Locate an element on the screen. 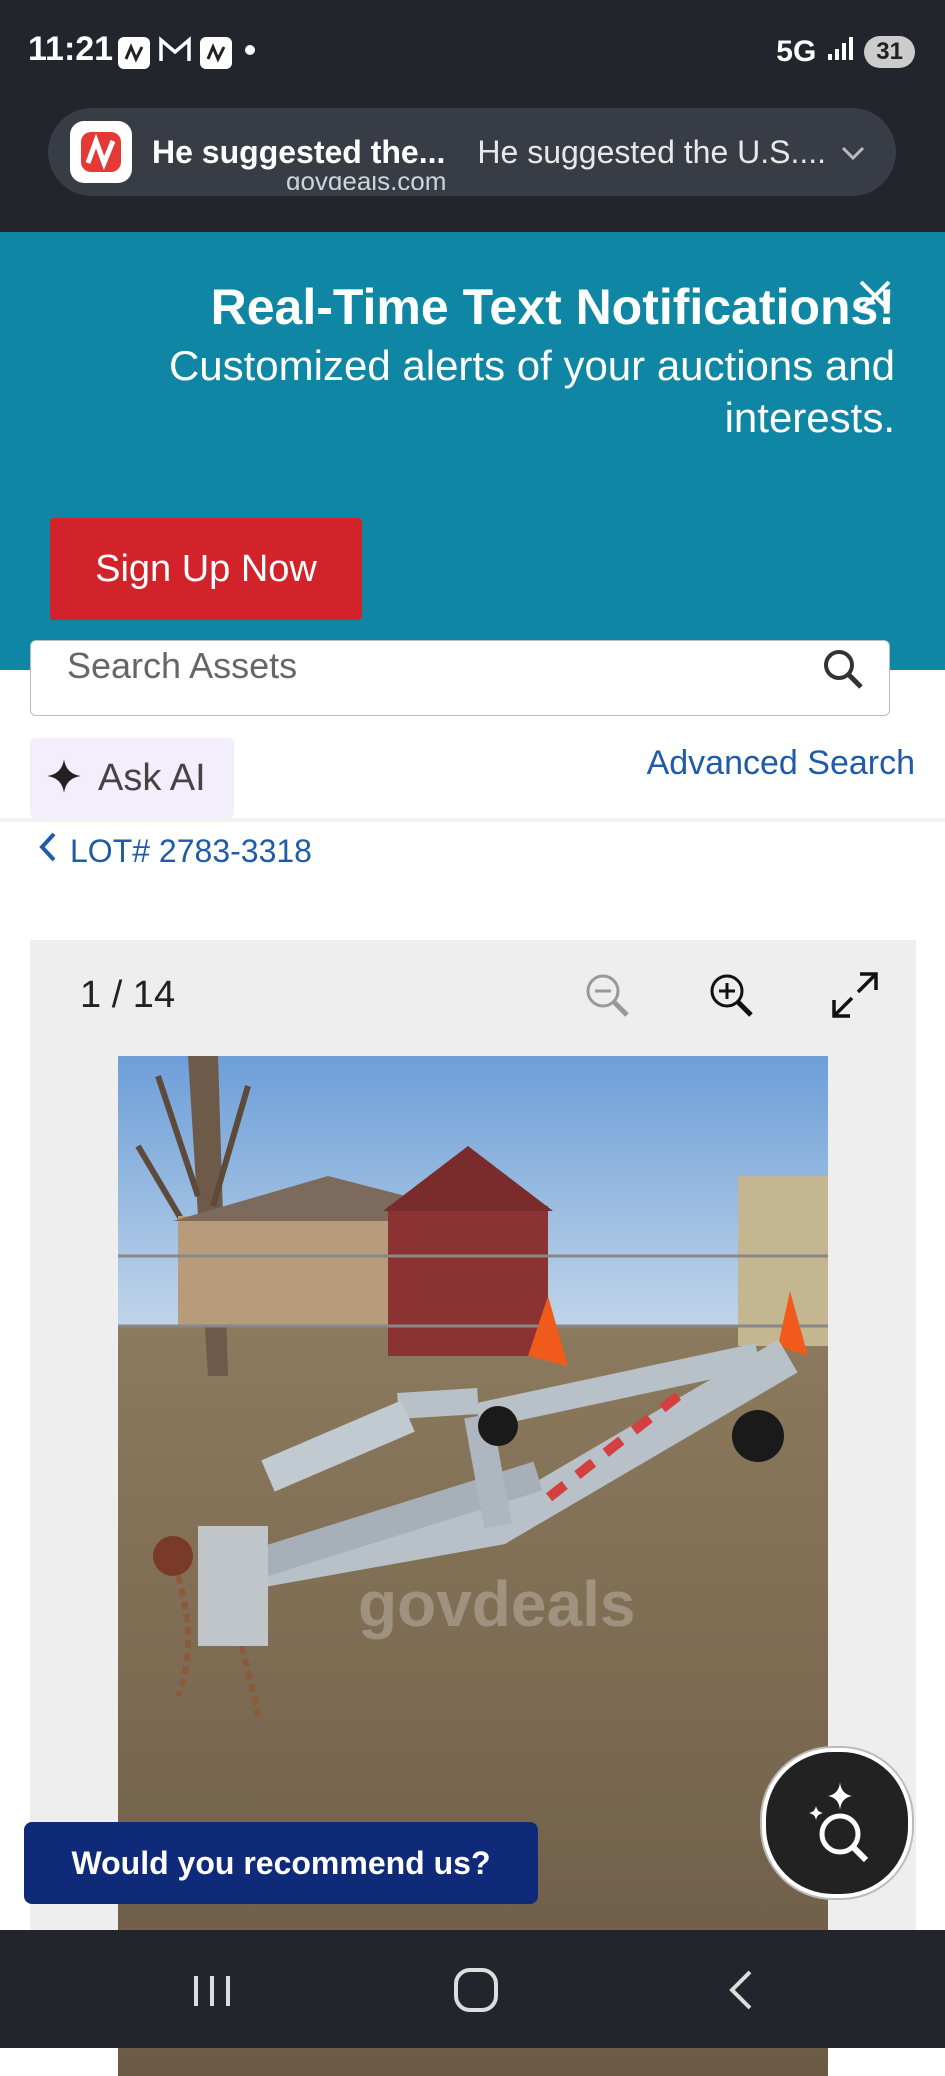 The height and width of the screenshot is (2076, 945). zoom-in-icon is located at coordinates (731, 997).